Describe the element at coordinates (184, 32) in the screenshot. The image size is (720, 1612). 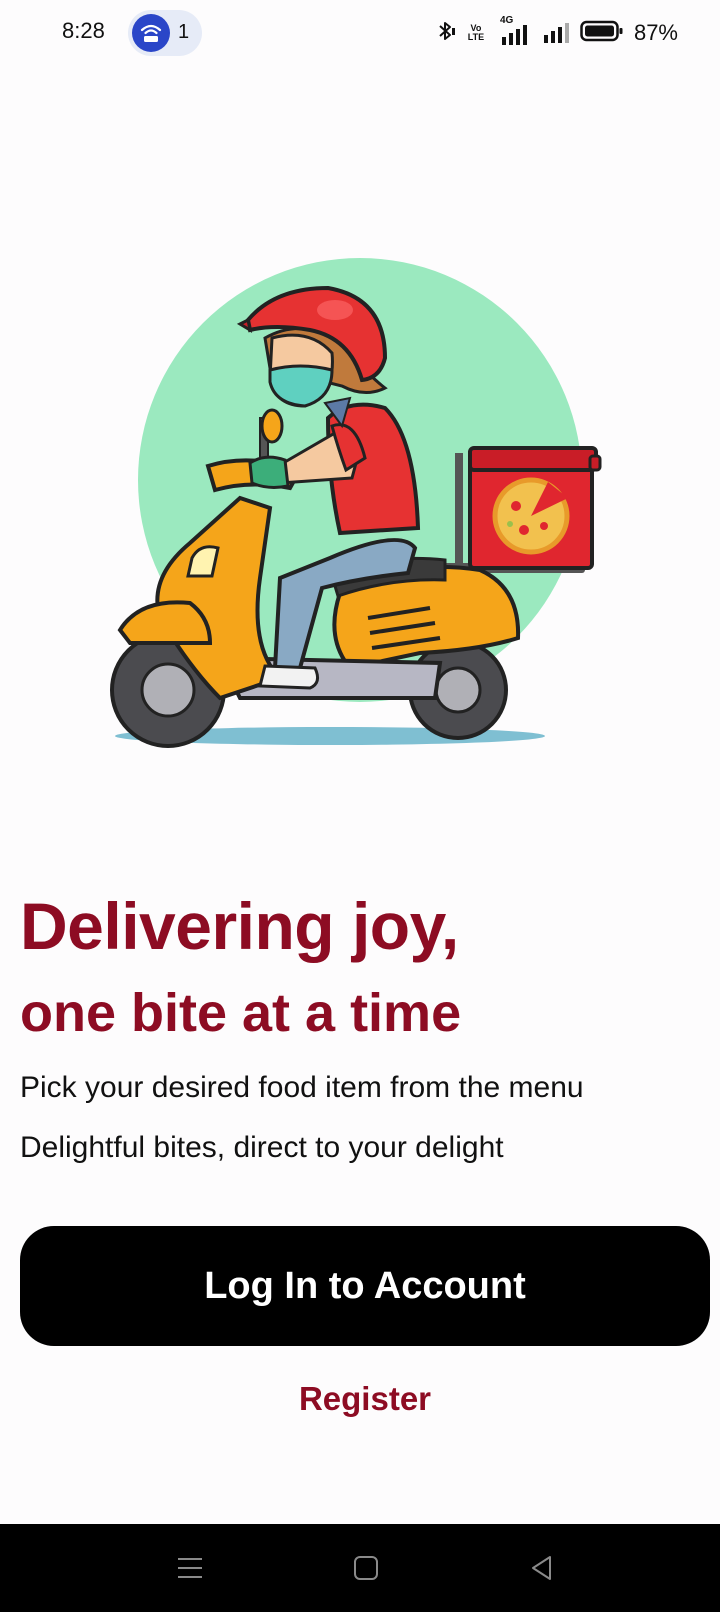
I see `notification-count: 1` at that location.